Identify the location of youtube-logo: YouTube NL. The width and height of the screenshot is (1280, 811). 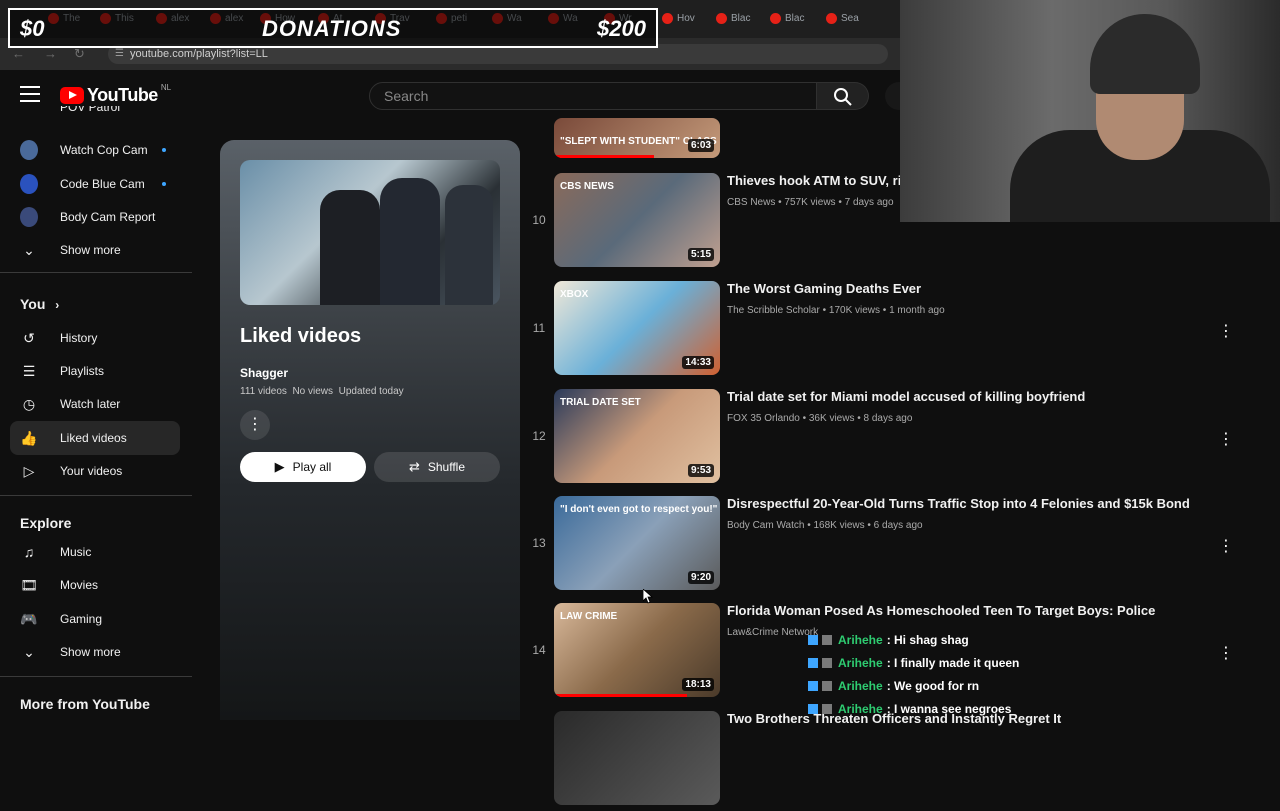
(115, 94).